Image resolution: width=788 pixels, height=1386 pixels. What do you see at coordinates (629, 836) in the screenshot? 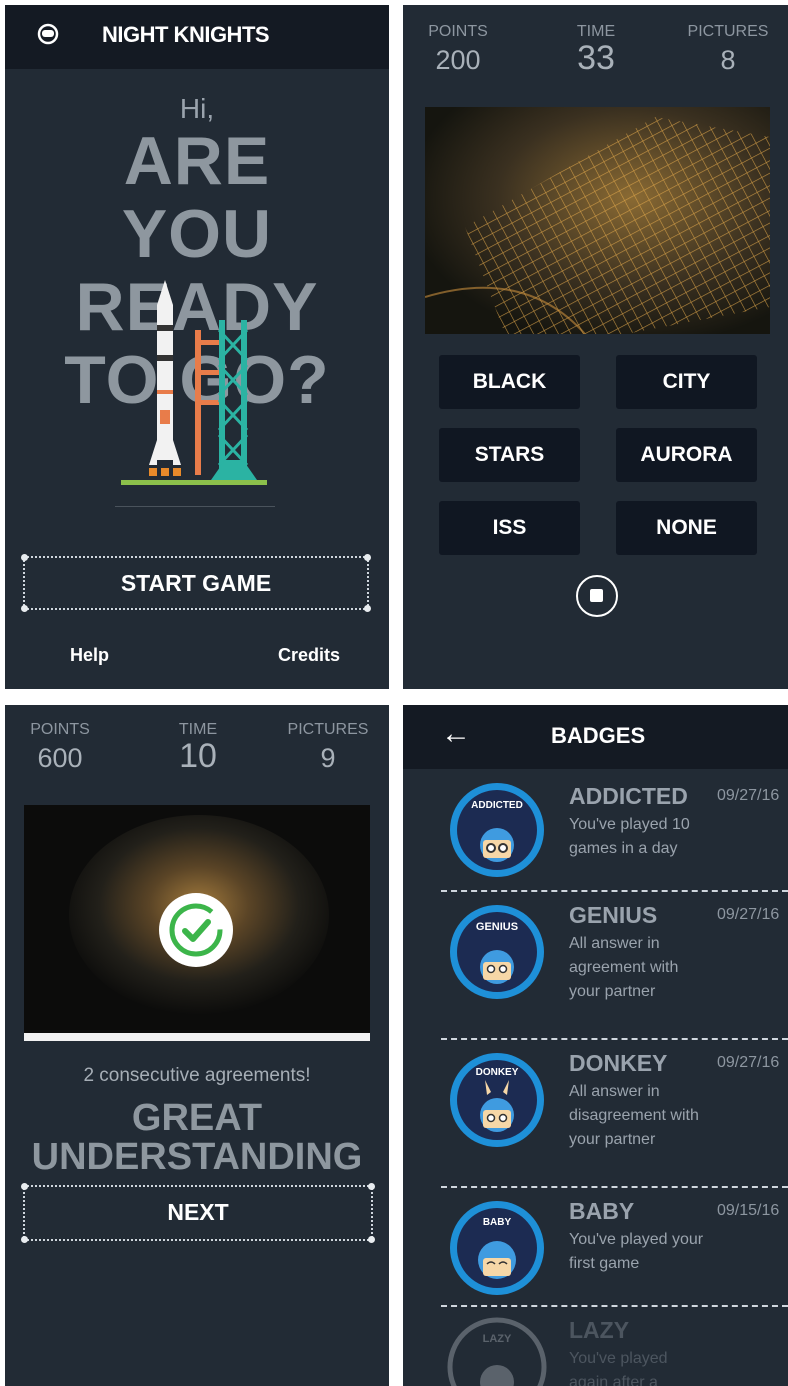
I see `badge-description: You've played 10 games in a day` at bounding box center [629, 836].